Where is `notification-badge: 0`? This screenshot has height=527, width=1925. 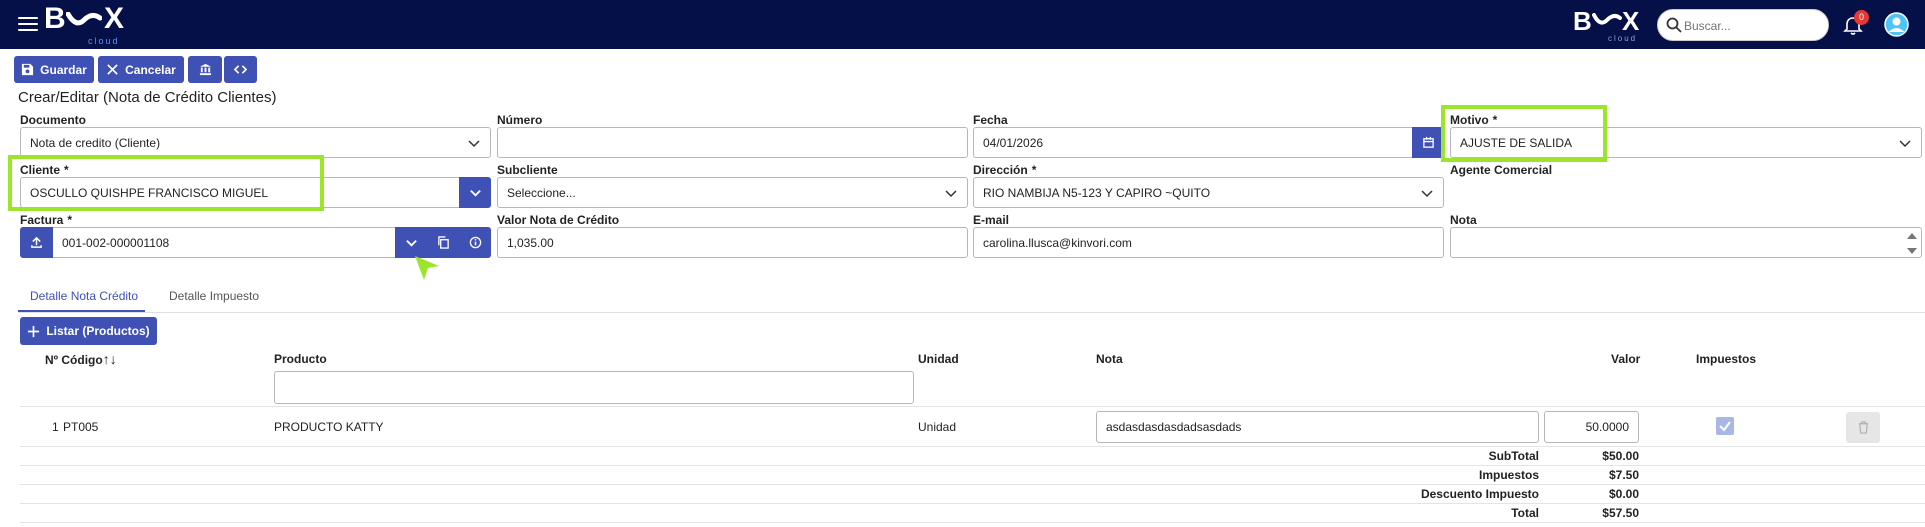 notification-badge: 0 is located at coordinates (1861, 17).